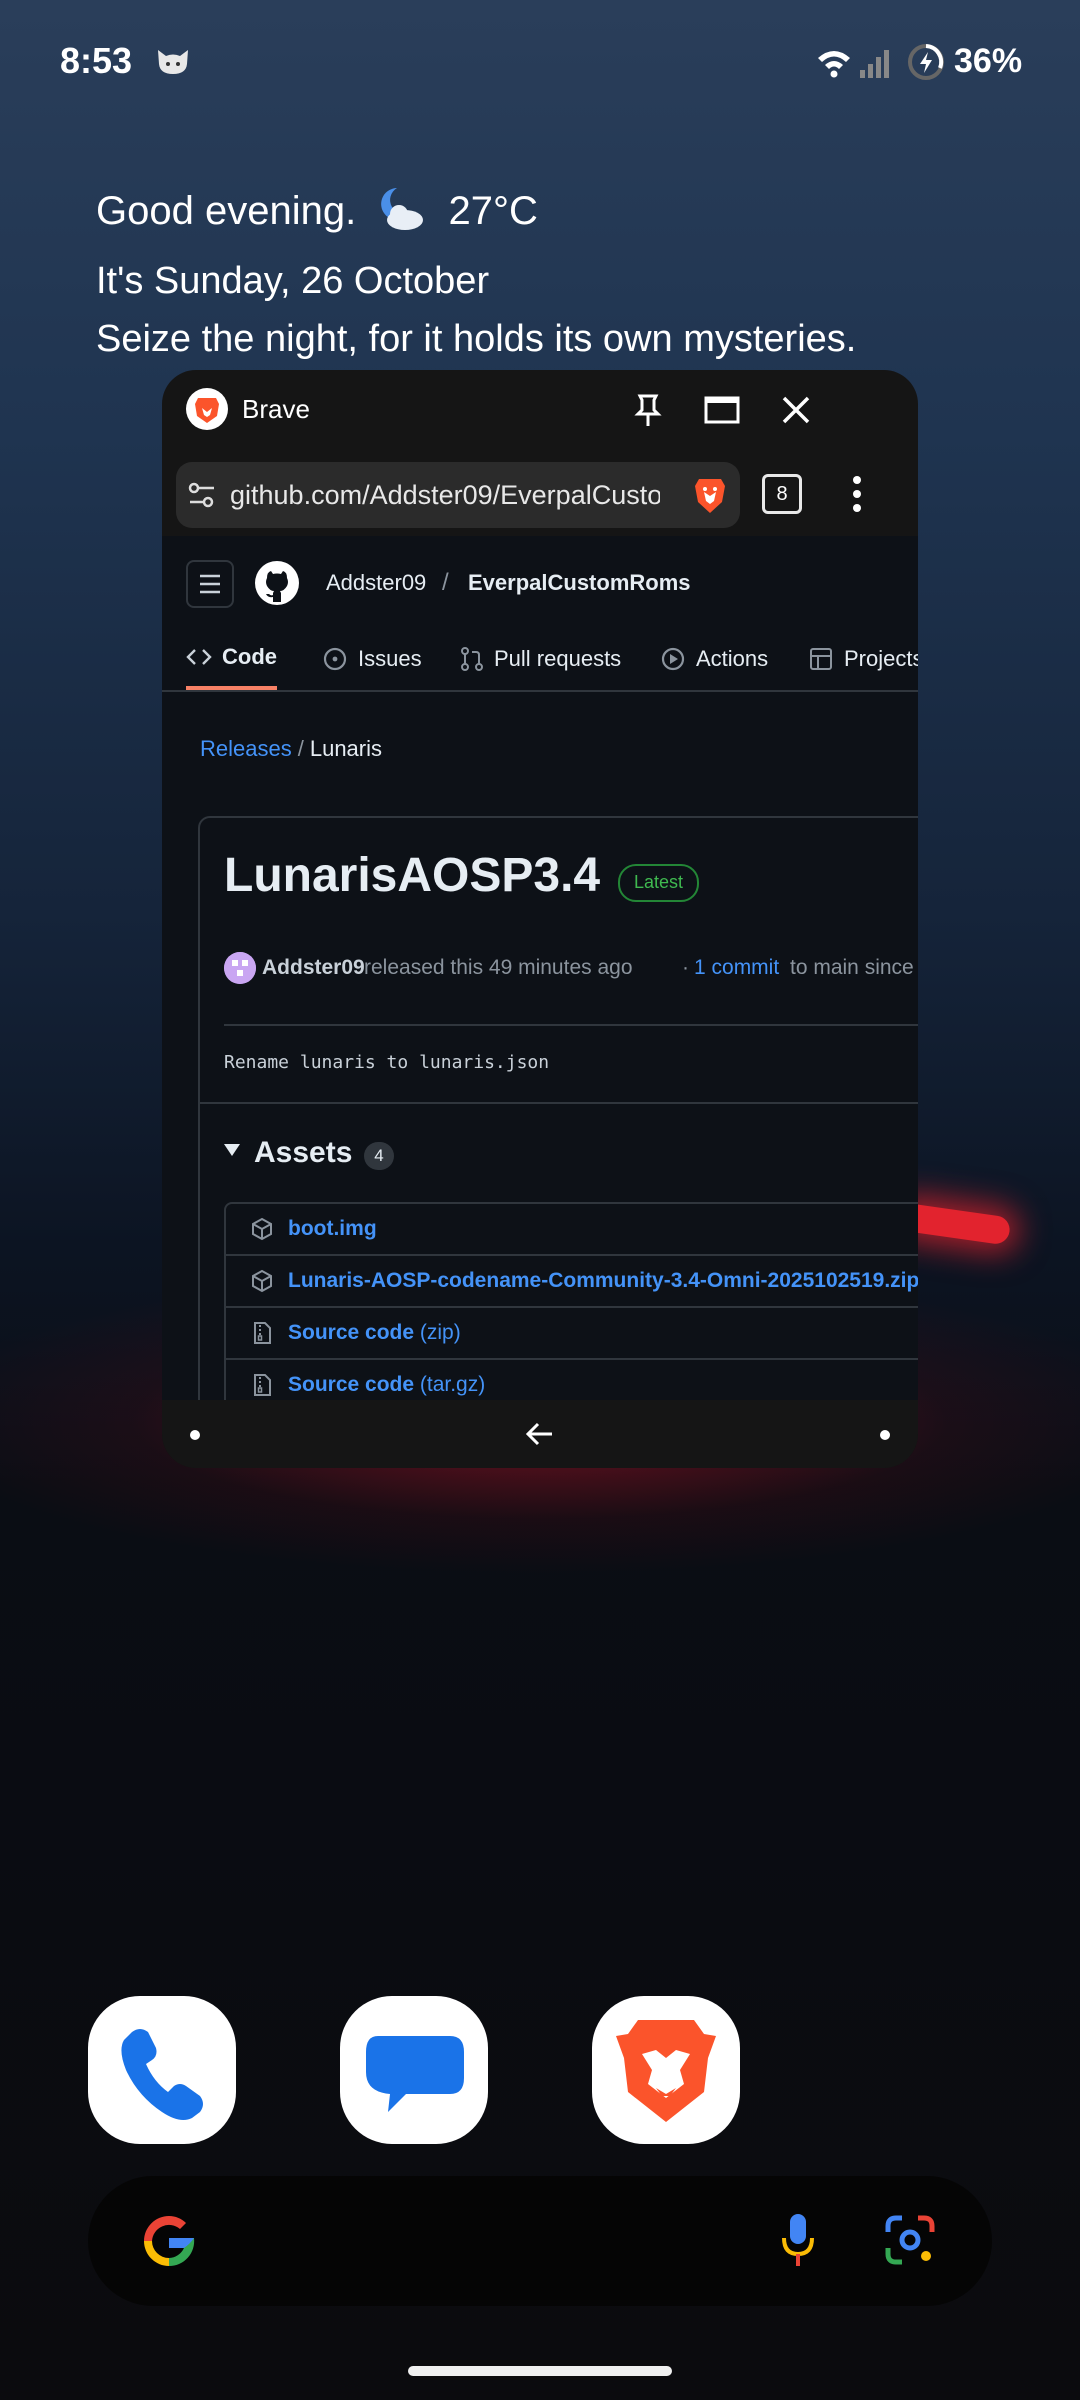  Describe the element at coordinates (376, 583) in the screenshot. I see `repo-owner-link: Addster09` at that location.